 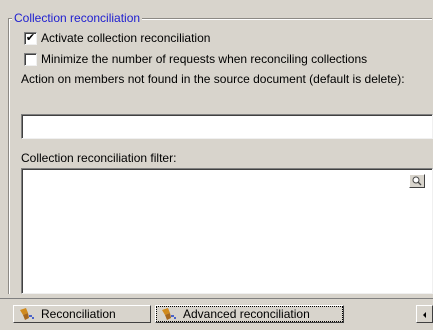 I want to click on tab-bar: Reconciliation Advanced reconciliation, so click(x=216, y=314).